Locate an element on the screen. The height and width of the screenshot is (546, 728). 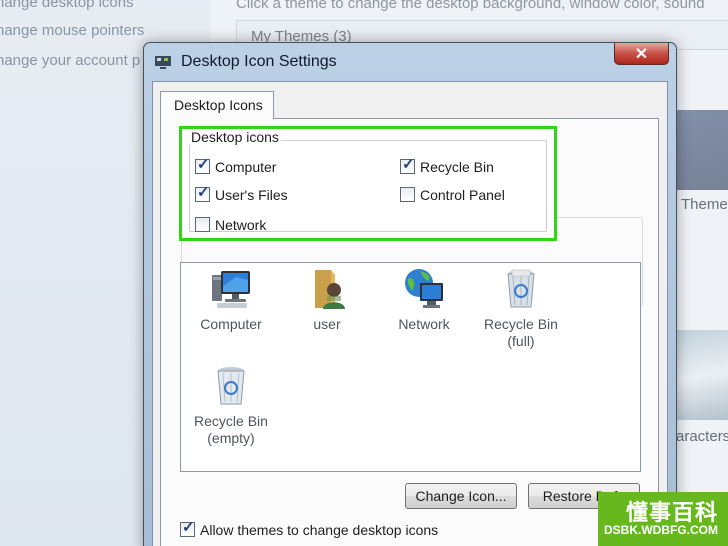
list-item-computer: Computer is located at coordinates (231, 300).